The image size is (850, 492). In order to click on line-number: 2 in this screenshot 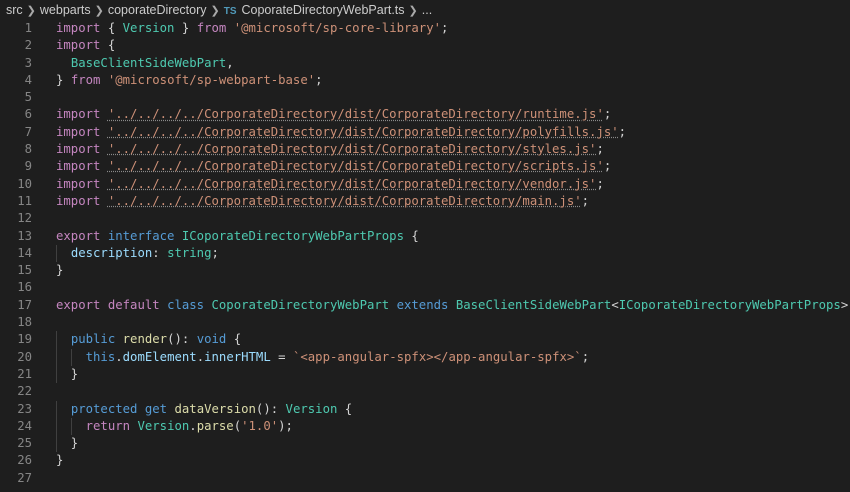, I will do `click(28, 45)`.